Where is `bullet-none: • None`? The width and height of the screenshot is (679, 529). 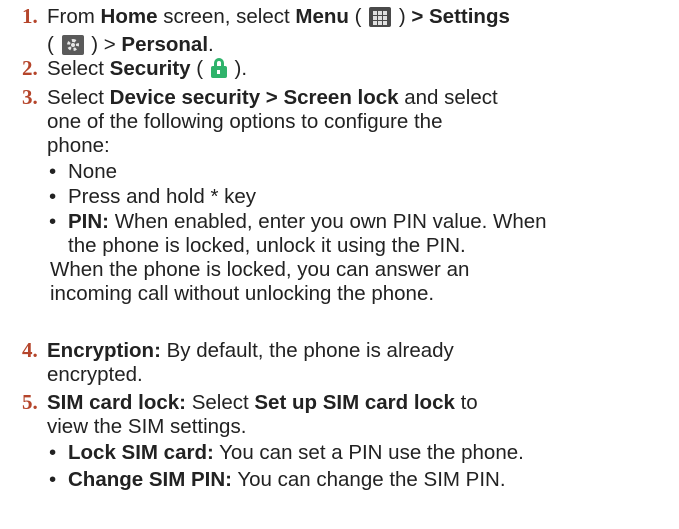 bullet-none: • None is located at coordinates (83, 171).